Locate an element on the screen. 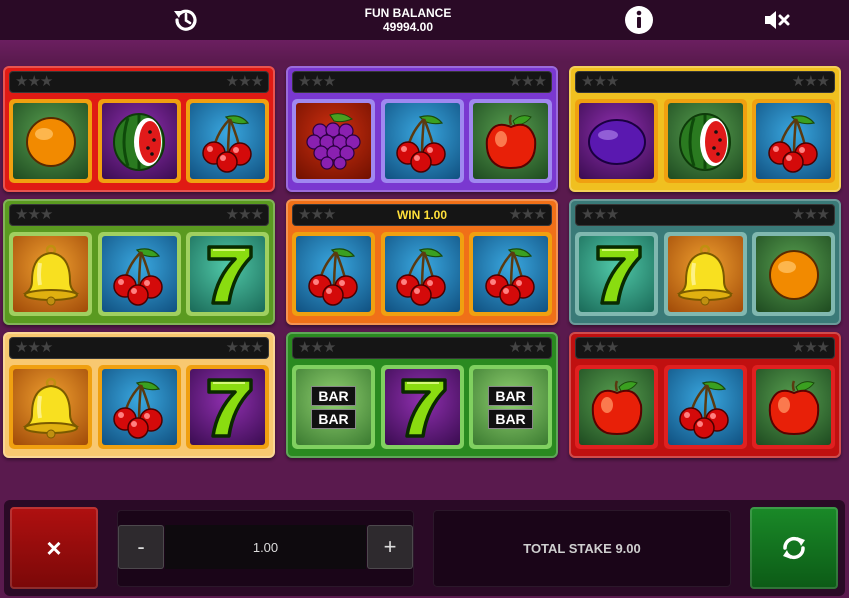  info-icon is located at coordinates (639, 20).